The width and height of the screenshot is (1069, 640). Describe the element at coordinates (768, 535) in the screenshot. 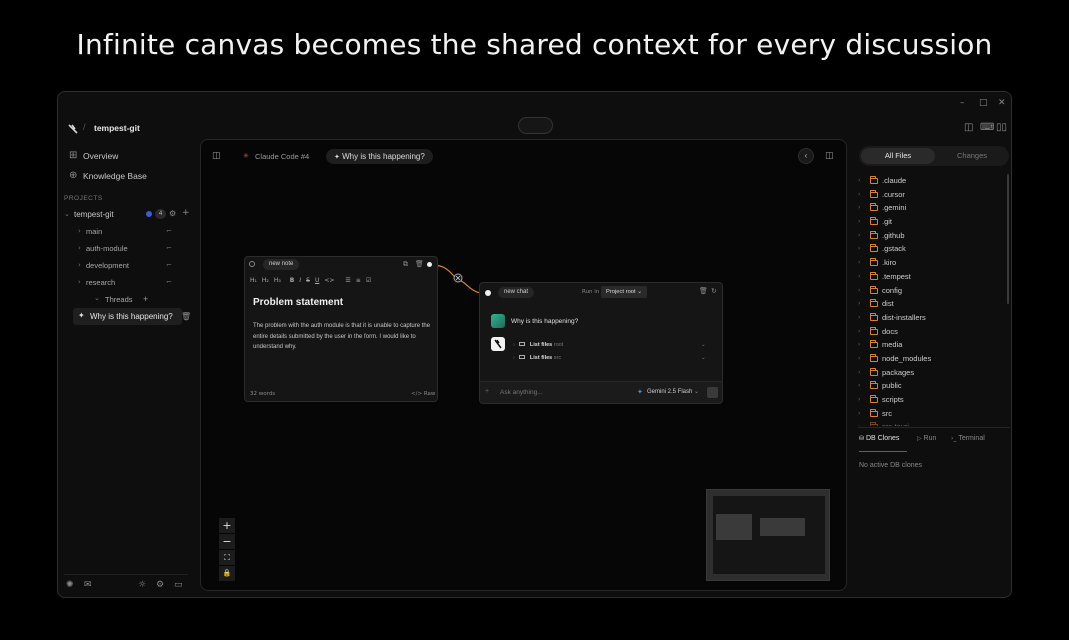

I see `minimap` at that location.